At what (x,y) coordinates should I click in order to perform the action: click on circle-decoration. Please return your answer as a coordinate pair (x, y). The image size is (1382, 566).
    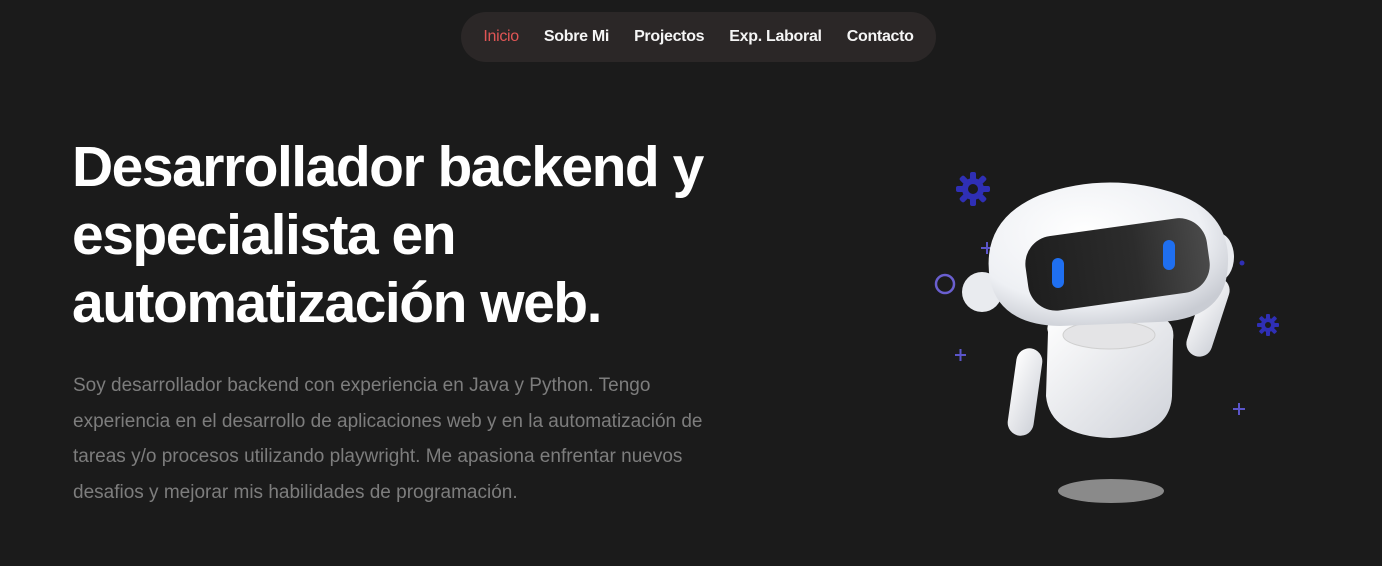
    Looking at the image, I should click on (945, 284).